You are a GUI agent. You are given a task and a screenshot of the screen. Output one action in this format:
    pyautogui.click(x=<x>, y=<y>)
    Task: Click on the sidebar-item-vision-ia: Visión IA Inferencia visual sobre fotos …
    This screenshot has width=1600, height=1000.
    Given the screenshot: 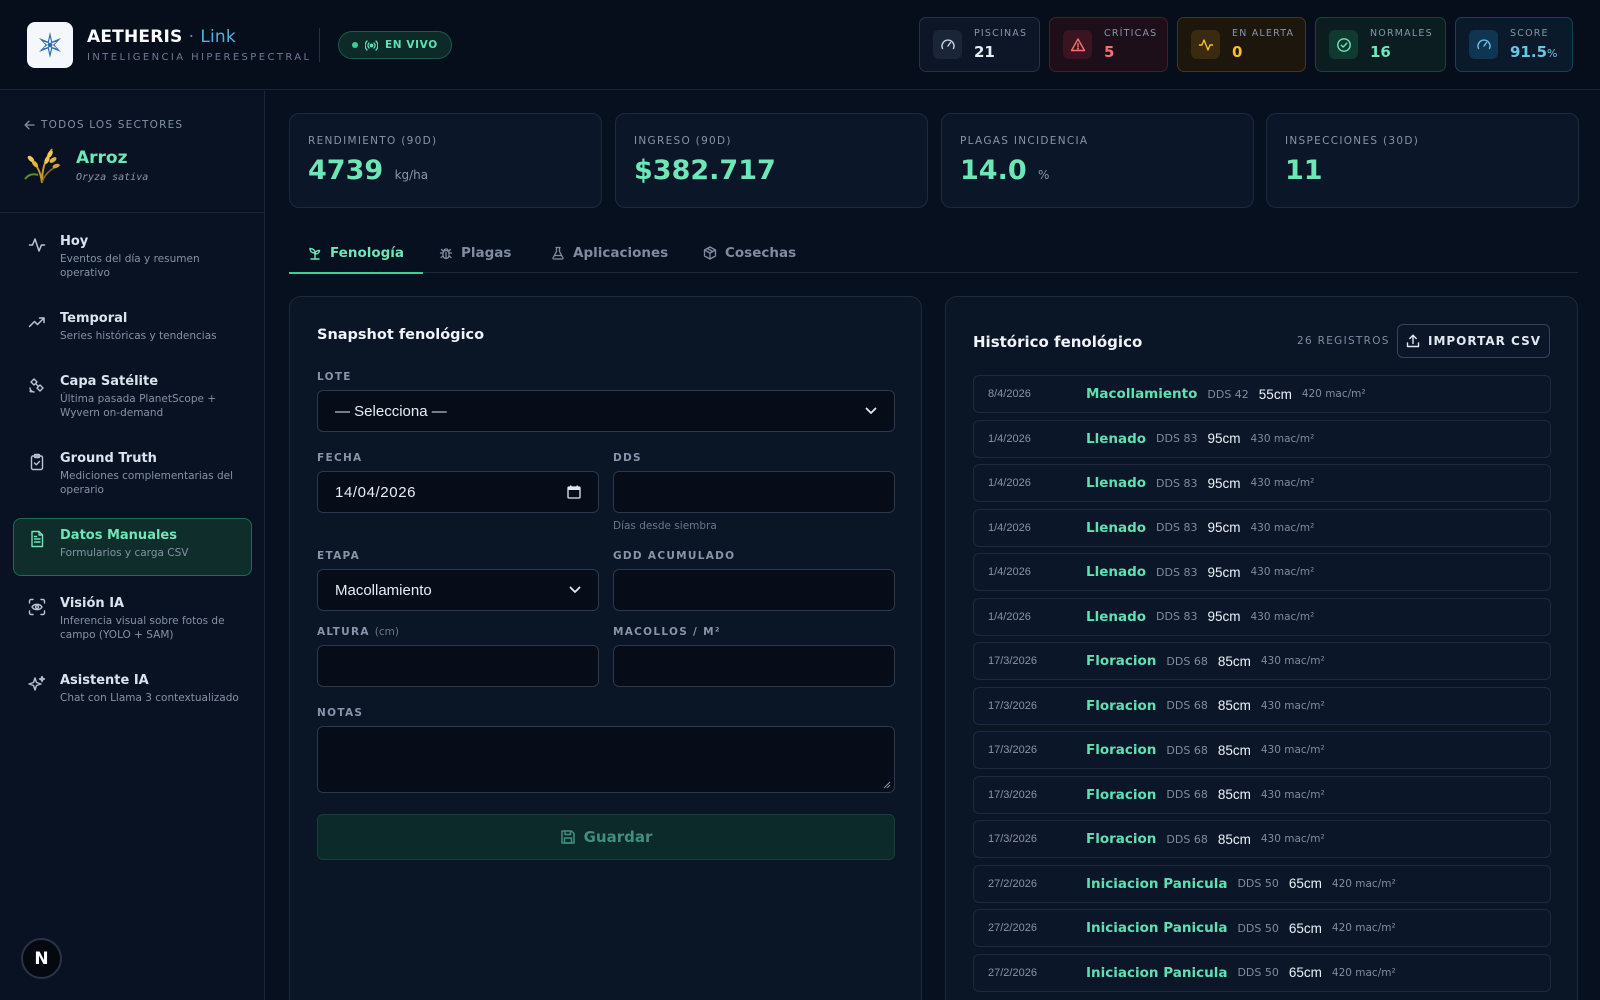 What is the action you would take?
    pyautogui.click(x=132, y=619)
    